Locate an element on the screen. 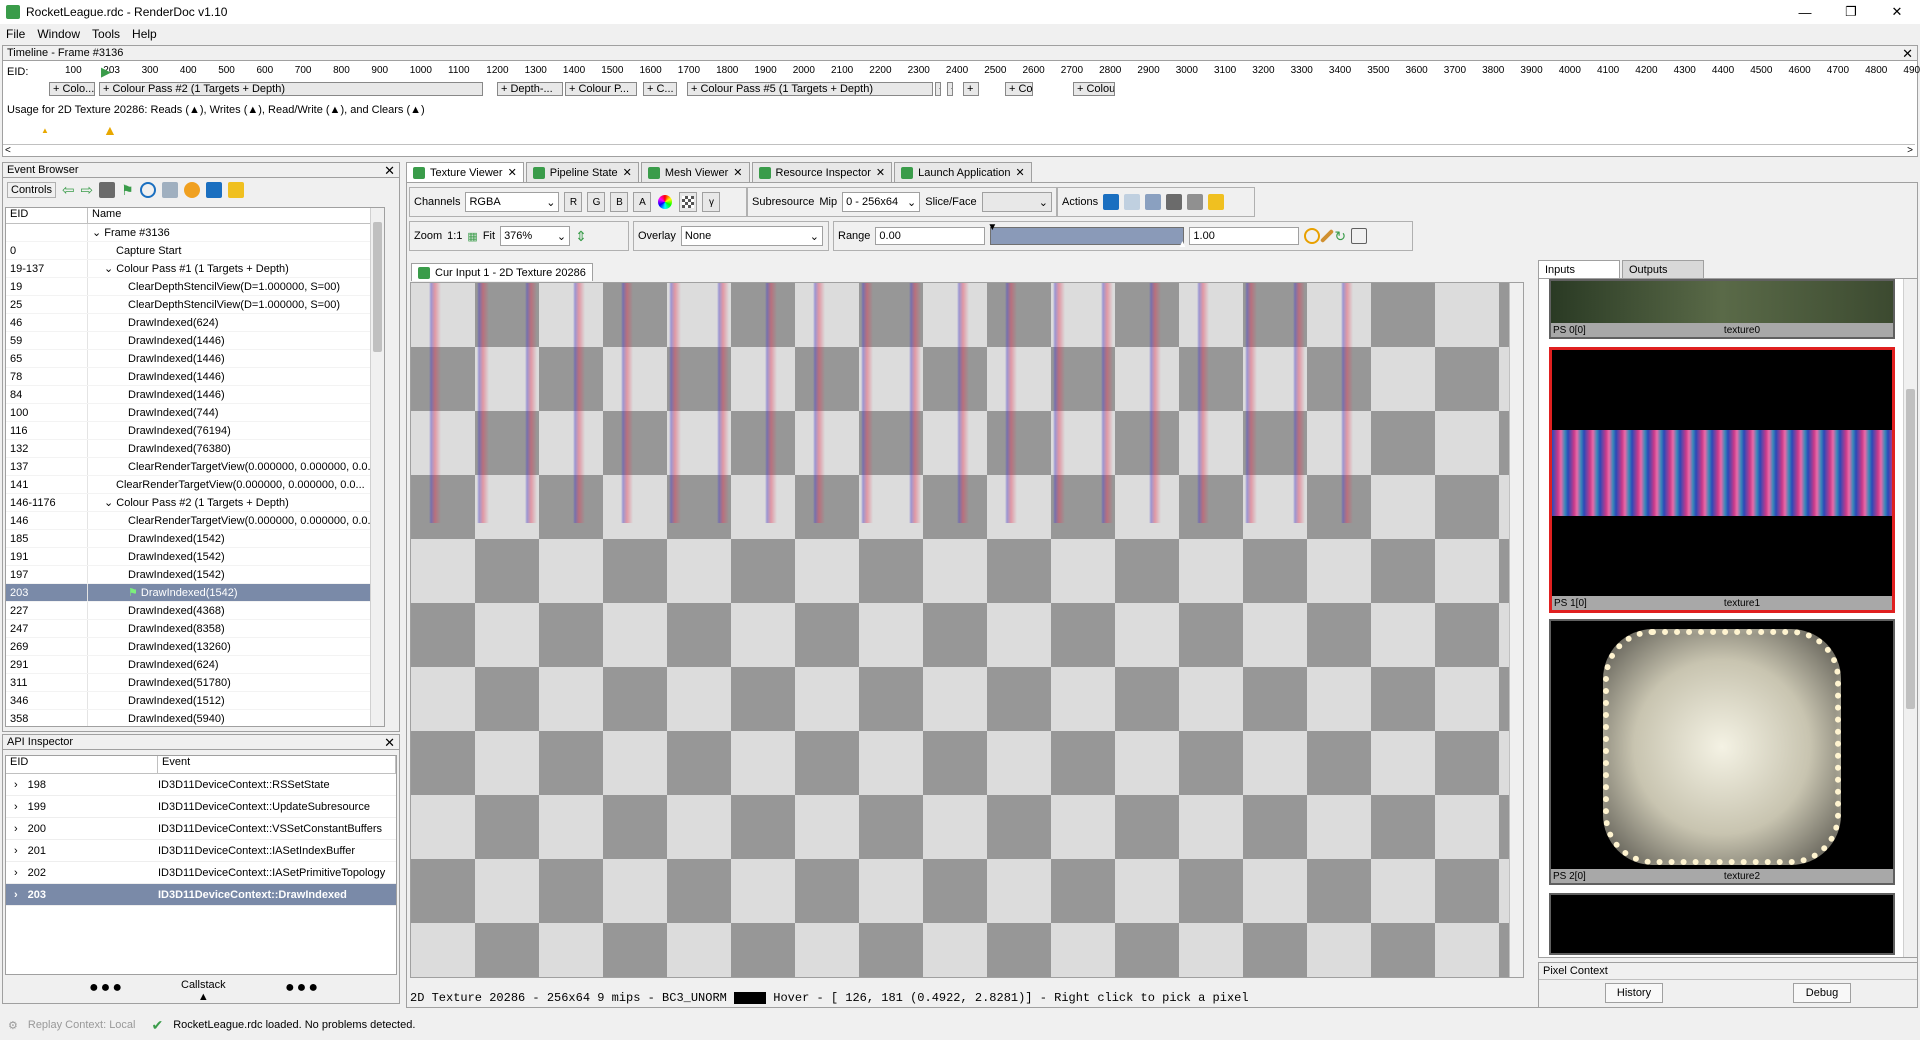 The height and width of the screenshot is (1040, 1920). event-row: 227 DrawIndexed(4368) is located at coordinates (195, 611).